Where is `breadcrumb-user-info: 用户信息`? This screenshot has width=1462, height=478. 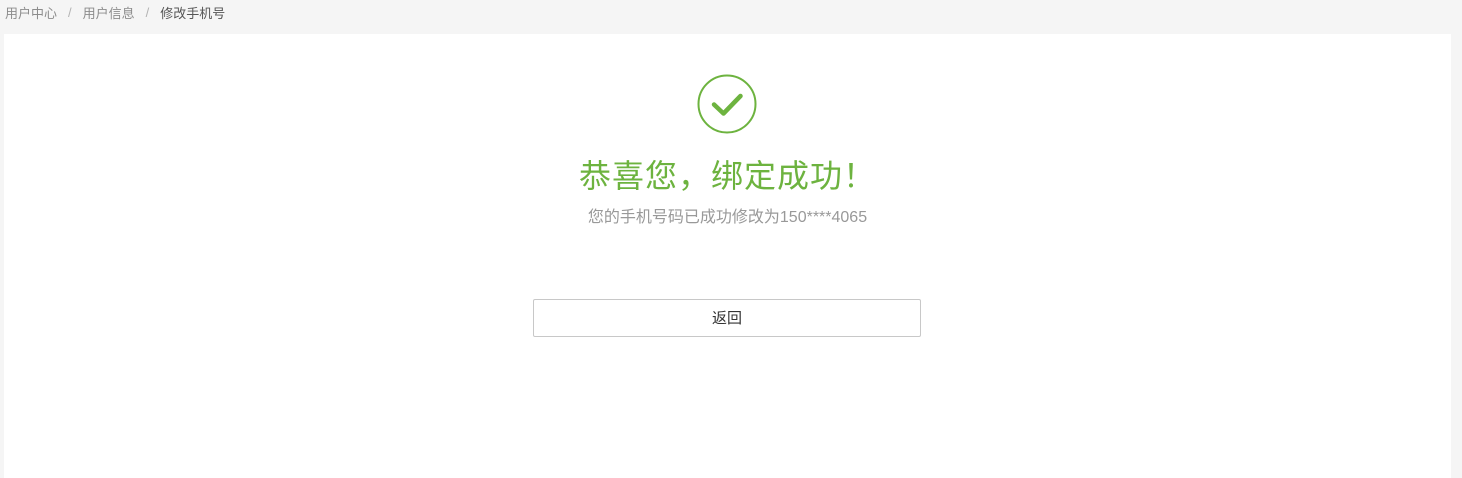
breadcrumb-user-info: 用户信息 is located at coordinates (109, 12).